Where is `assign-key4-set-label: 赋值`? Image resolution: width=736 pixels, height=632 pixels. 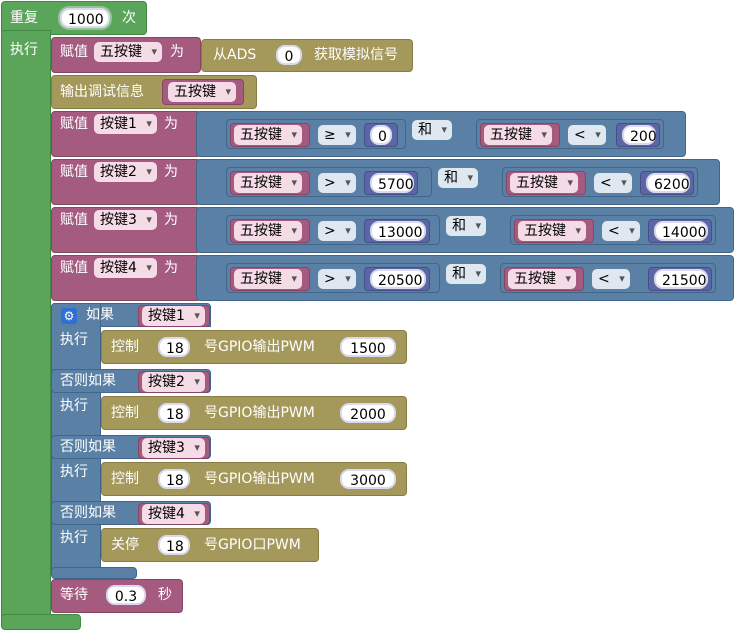 assign-key4-set-label: 赋值 is located at coordinates (74, 268).